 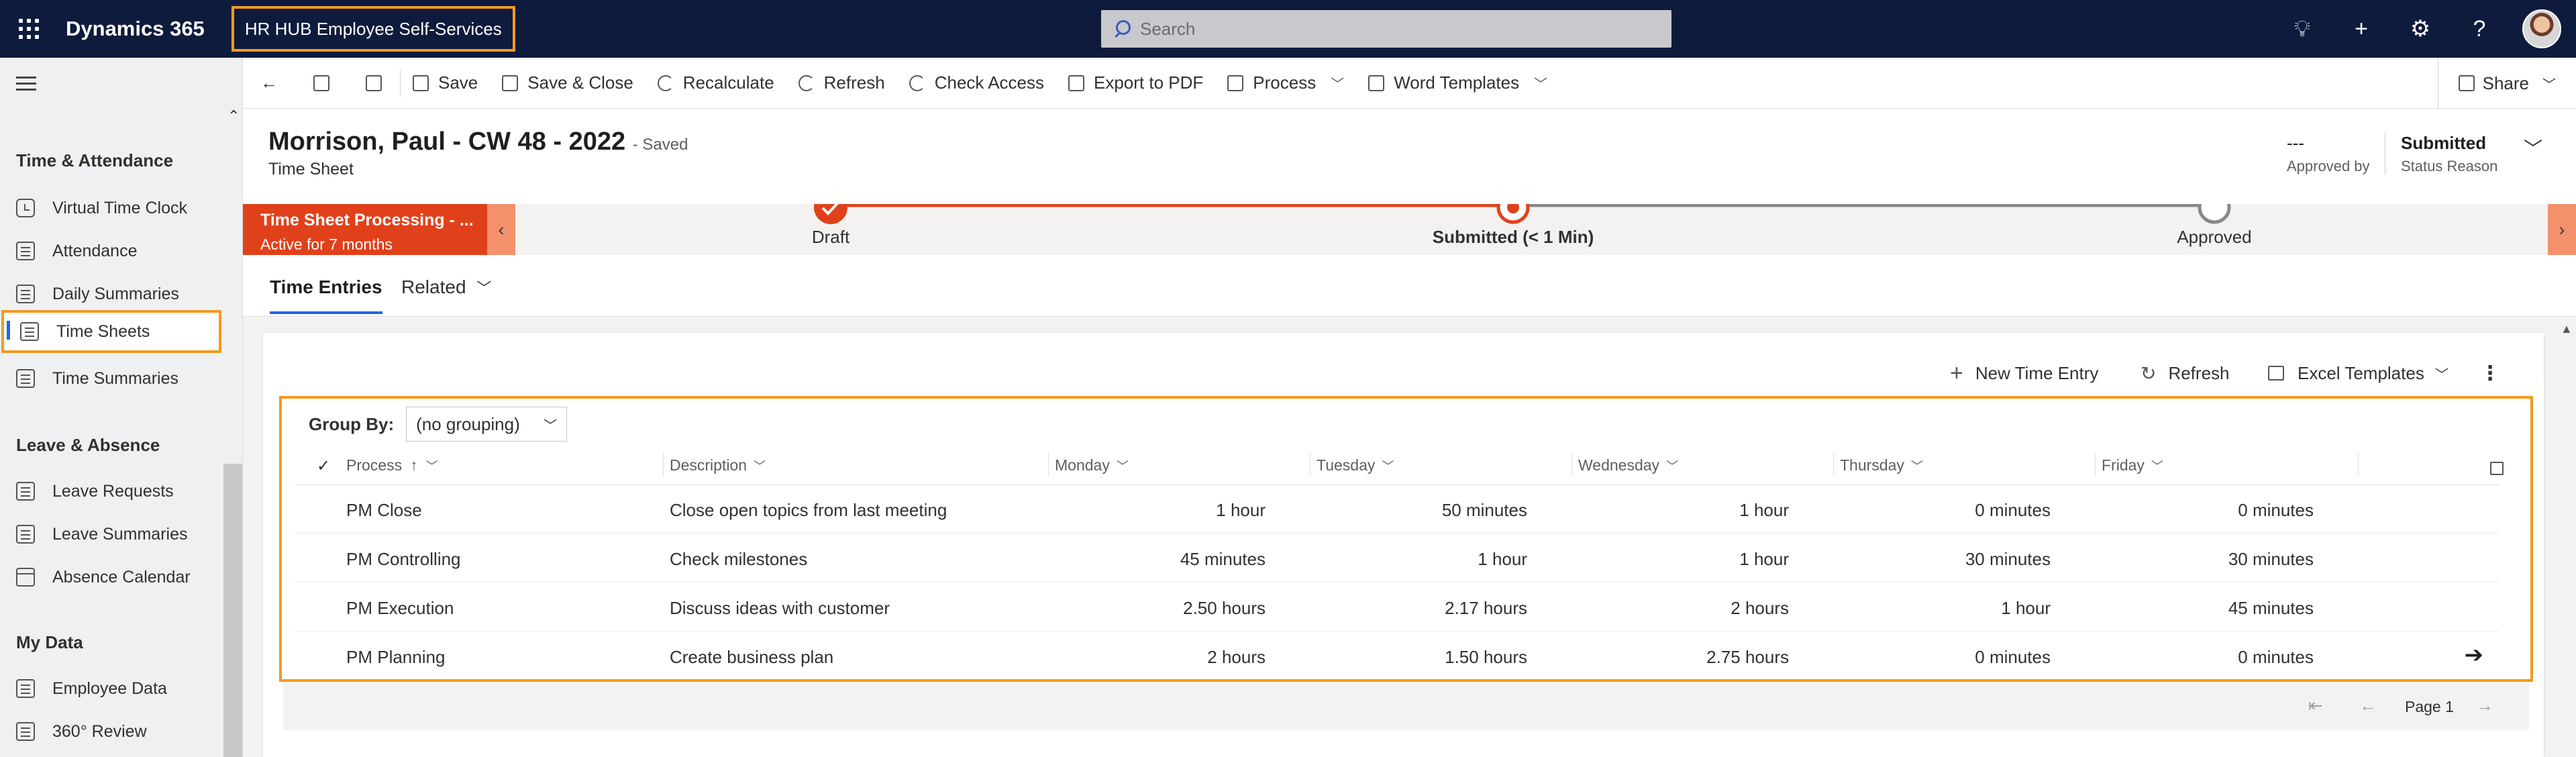 What do you see at coordinates (718, 465) in the screenshot?
I see `column-header-description: Description ﹀` at bounding box center [718, 465].